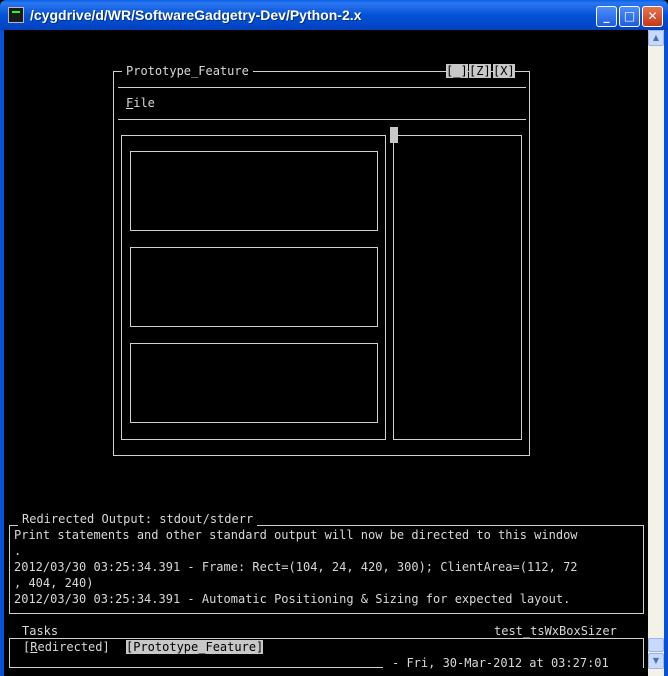 The height and width of the screenshot is (676, 668). What do you see at coordinates (480, 71) in the screenshot?
I see `frame-maximize-button: [Z]` at bounding box center [480, 71].